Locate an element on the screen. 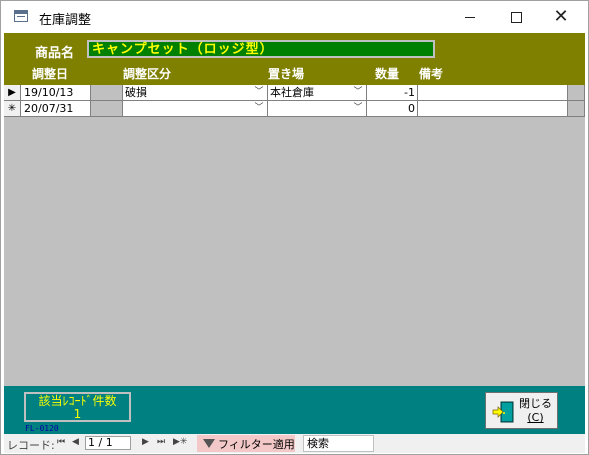  form-header: 商品名 キャンプセット（ロッジ型） 調整日 調整区分 置き場 数量 備考 is located at coordinates (294, 59).